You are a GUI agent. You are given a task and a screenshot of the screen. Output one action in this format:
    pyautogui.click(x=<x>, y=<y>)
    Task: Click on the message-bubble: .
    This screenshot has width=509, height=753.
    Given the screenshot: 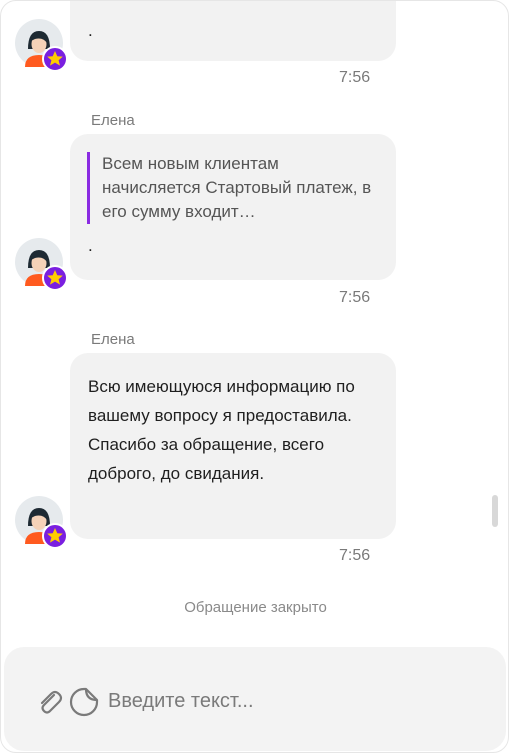 What is the action you would take?
    pyautogui.click(x=233, y=31)
    